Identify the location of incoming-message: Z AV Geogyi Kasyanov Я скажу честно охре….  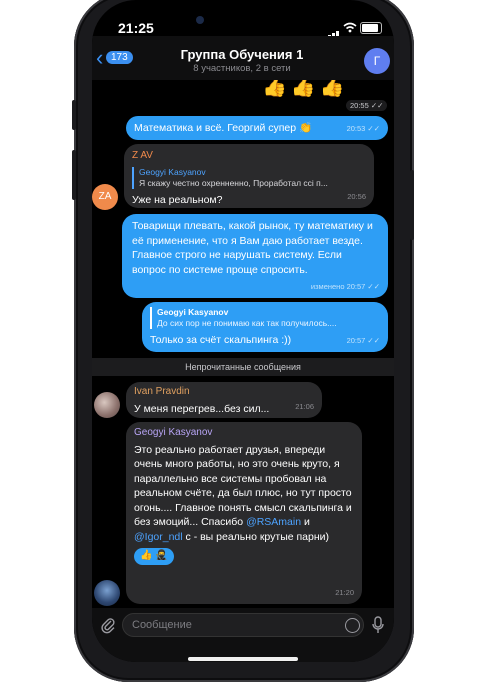
(249, 176).